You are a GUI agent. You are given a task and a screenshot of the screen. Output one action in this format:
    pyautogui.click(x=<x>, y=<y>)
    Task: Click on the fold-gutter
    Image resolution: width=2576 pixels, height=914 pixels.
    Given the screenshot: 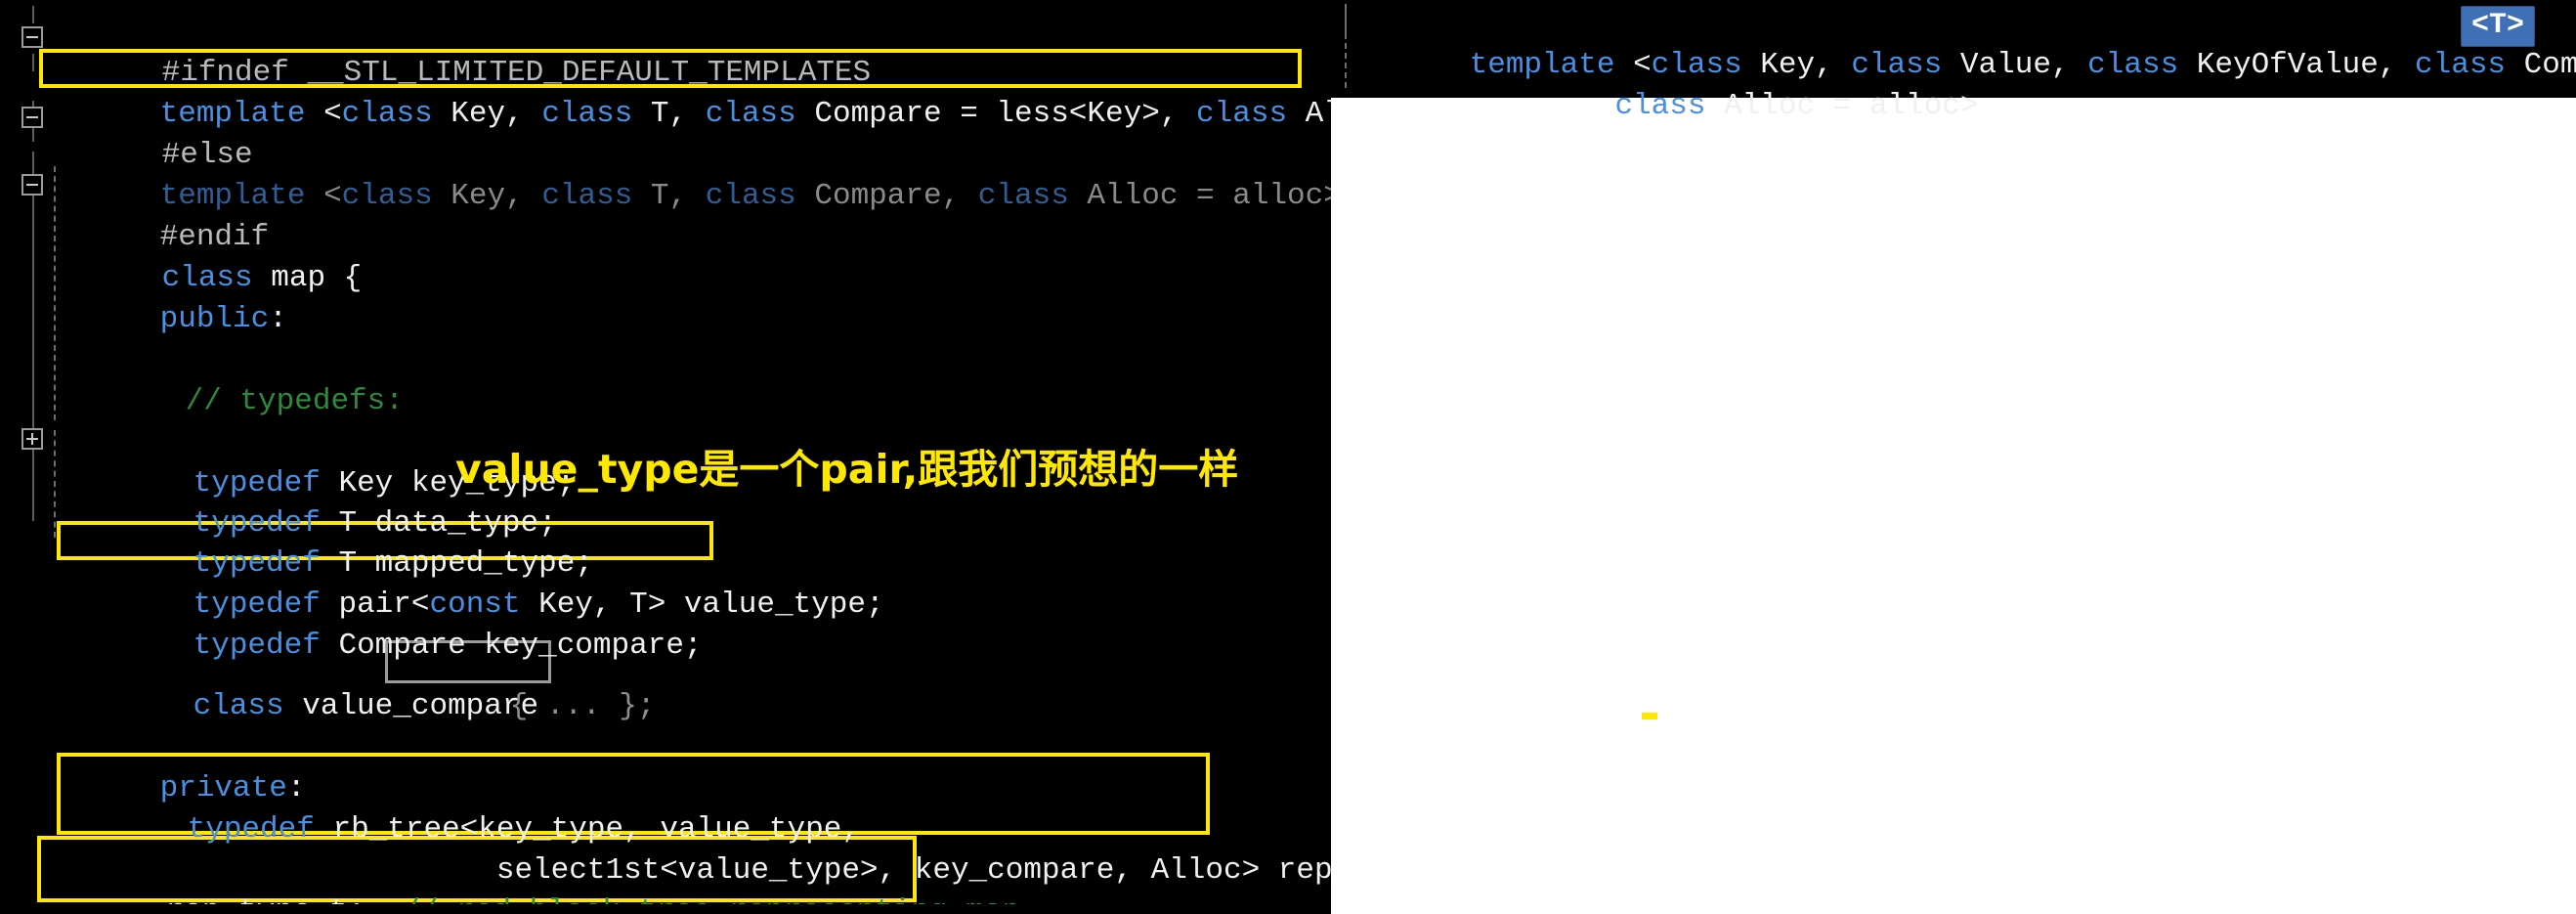 What is the action you would take?
    pyautogui.click(x=29, y=457)
    